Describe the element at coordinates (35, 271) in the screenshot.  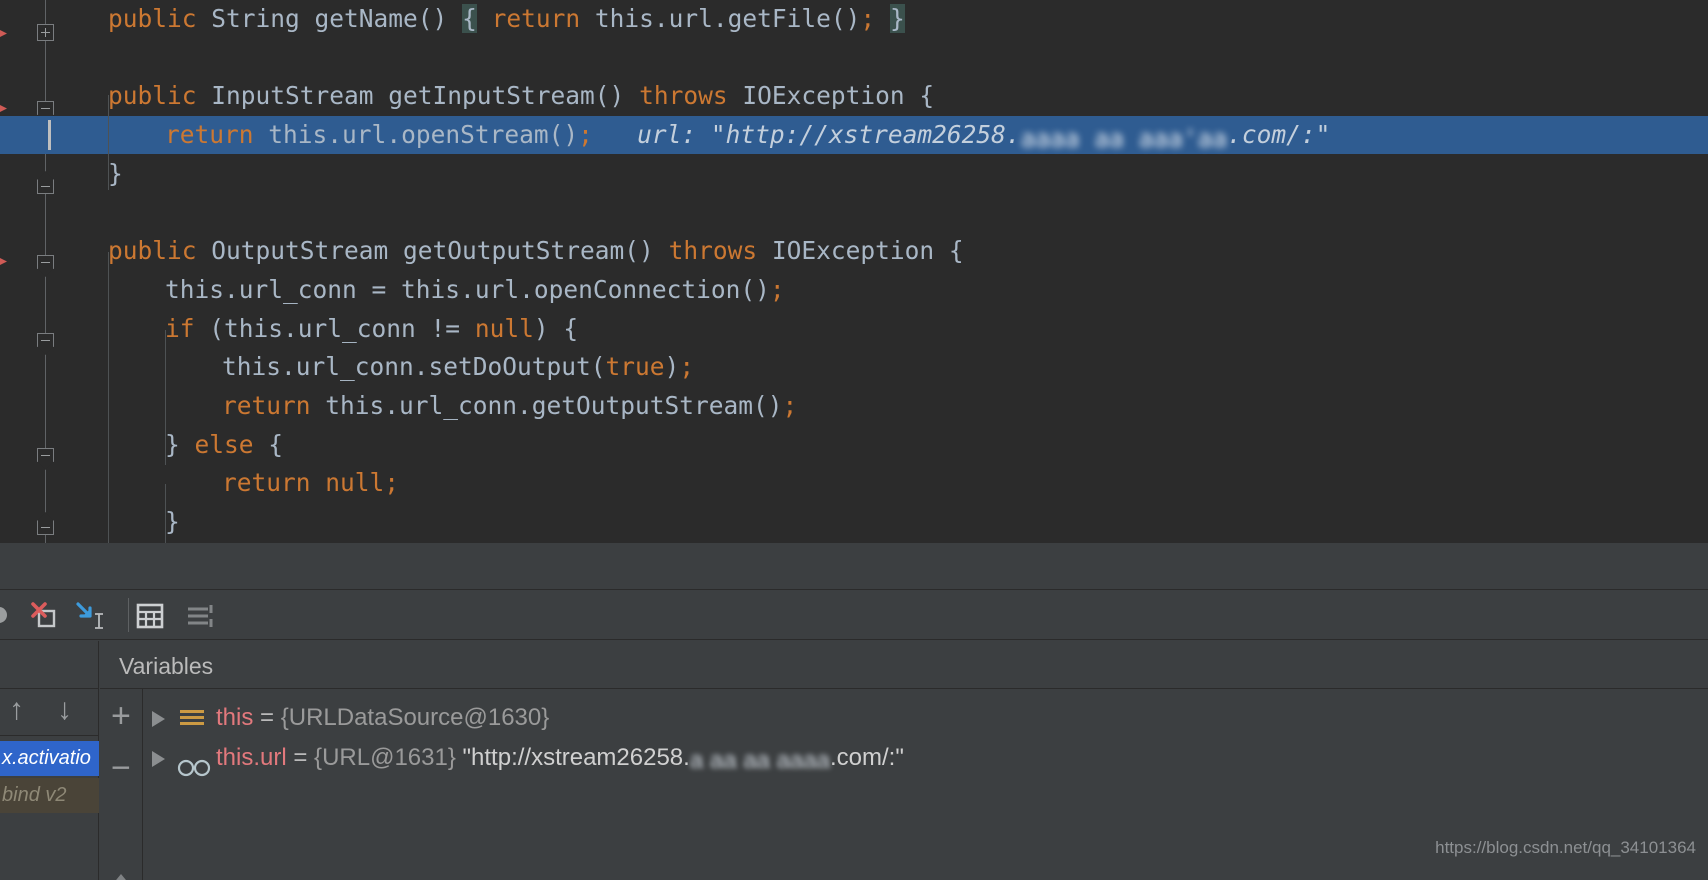
I see `folding-gutter` at that location.